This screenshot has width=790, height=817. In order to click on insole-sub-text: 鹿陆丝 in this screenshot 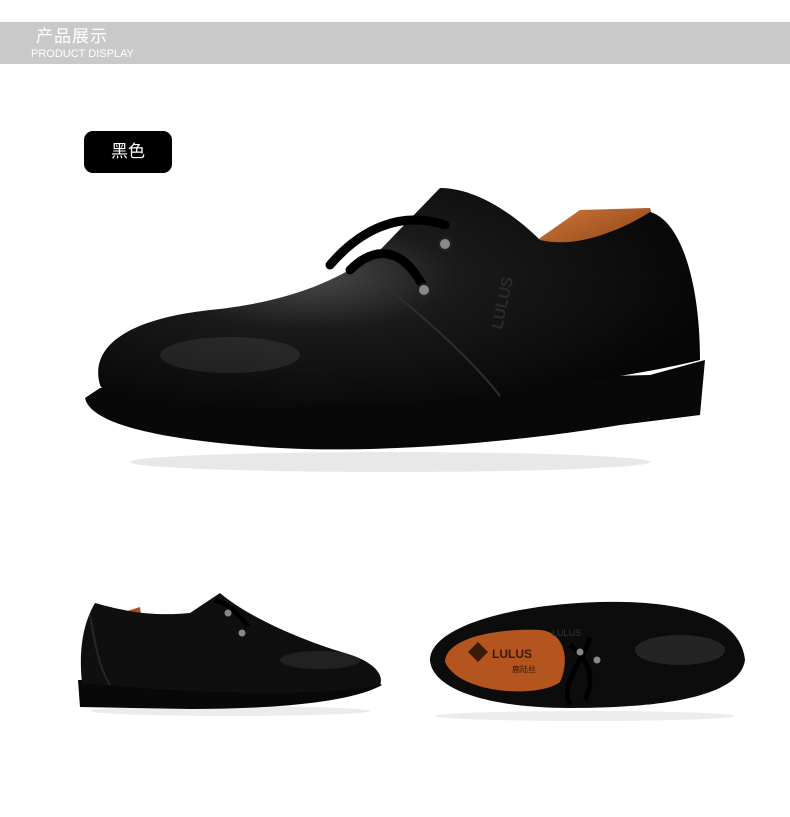, I will do `click(524, 669)`.